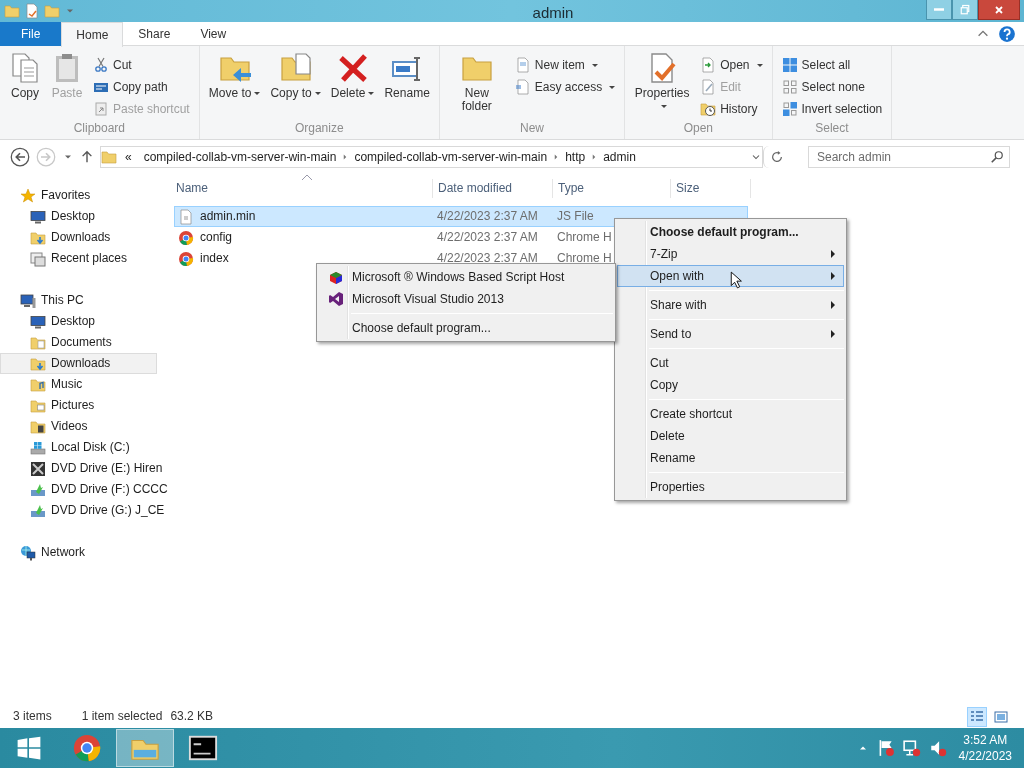 The width and height of the screenshot is (1024, 768). I want to click on menu-item: 7-Zip, so click(730, 254).